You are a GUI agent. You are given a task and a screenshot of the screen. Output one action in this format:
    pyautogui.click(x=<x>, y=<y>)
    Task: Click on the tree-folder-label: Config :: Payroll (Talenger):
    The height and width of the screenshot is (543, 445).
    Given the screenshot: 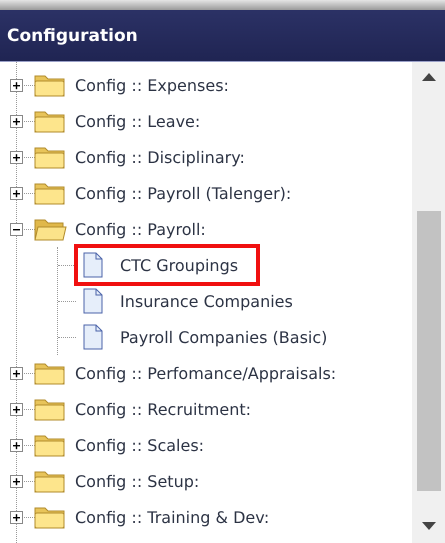 What is the action you would take?
    pyautogui.click(x=183, y=193)
    